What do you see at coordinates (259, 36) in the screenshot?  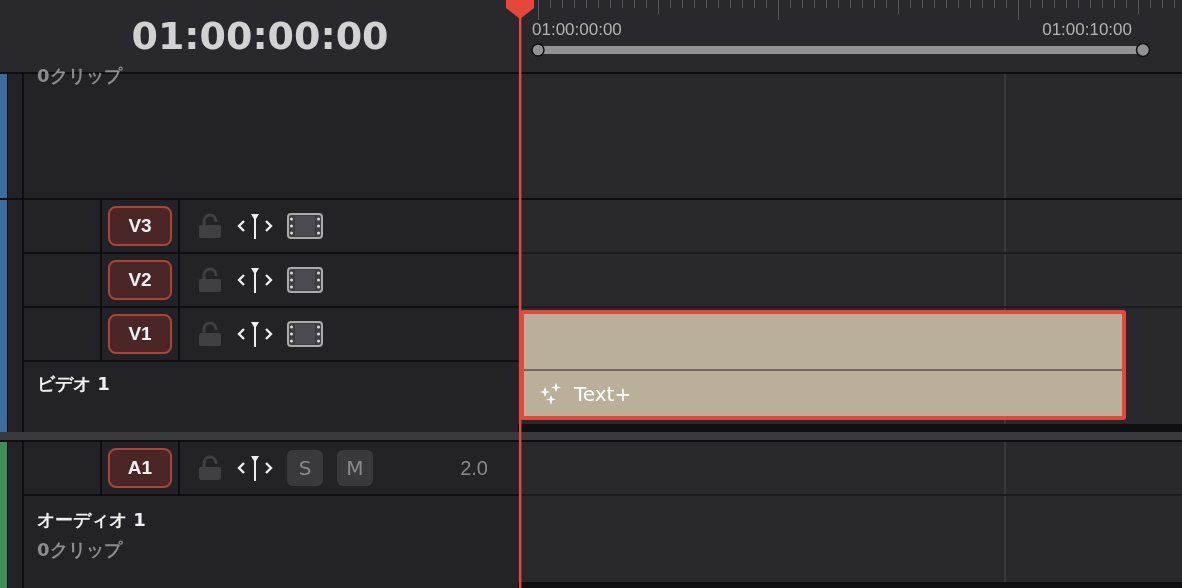 I see `timecode: 01:00:00:00` at bounding box center [259, 36].